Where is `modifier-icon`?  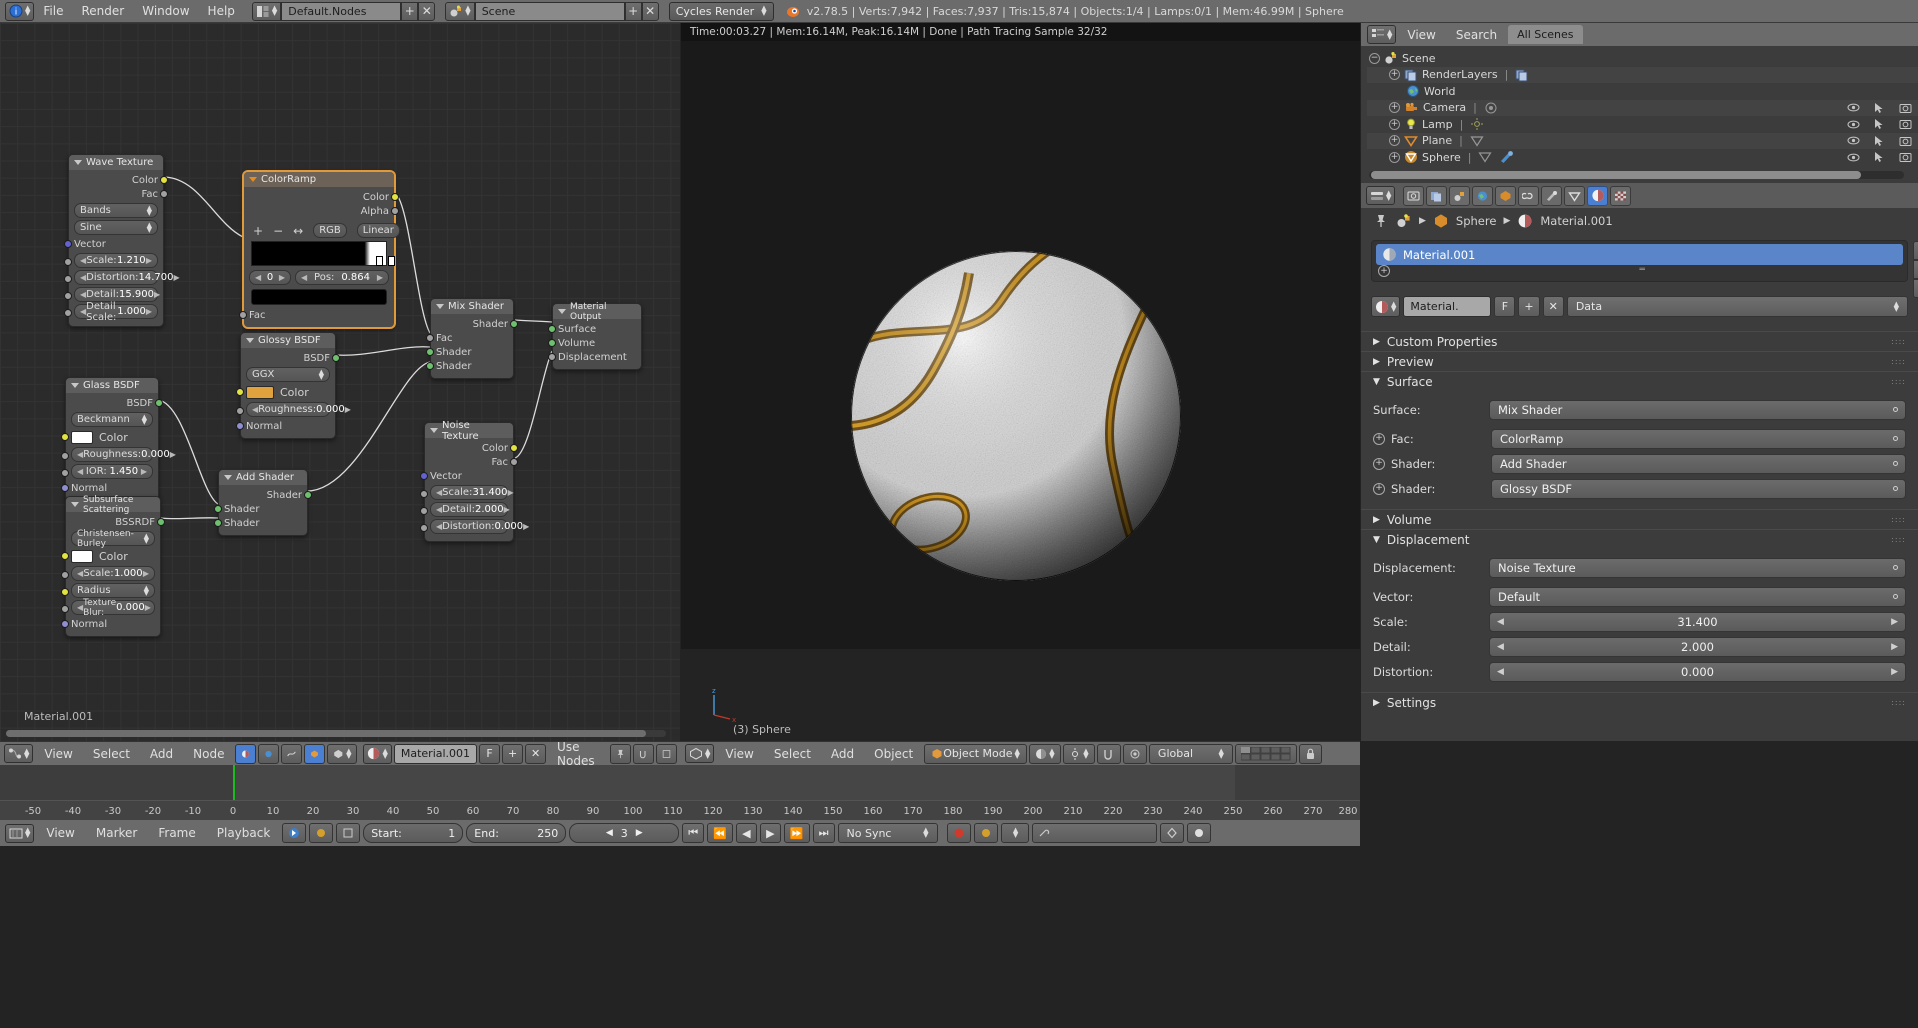 modifier-icon is located at coordinates (1506, 157).